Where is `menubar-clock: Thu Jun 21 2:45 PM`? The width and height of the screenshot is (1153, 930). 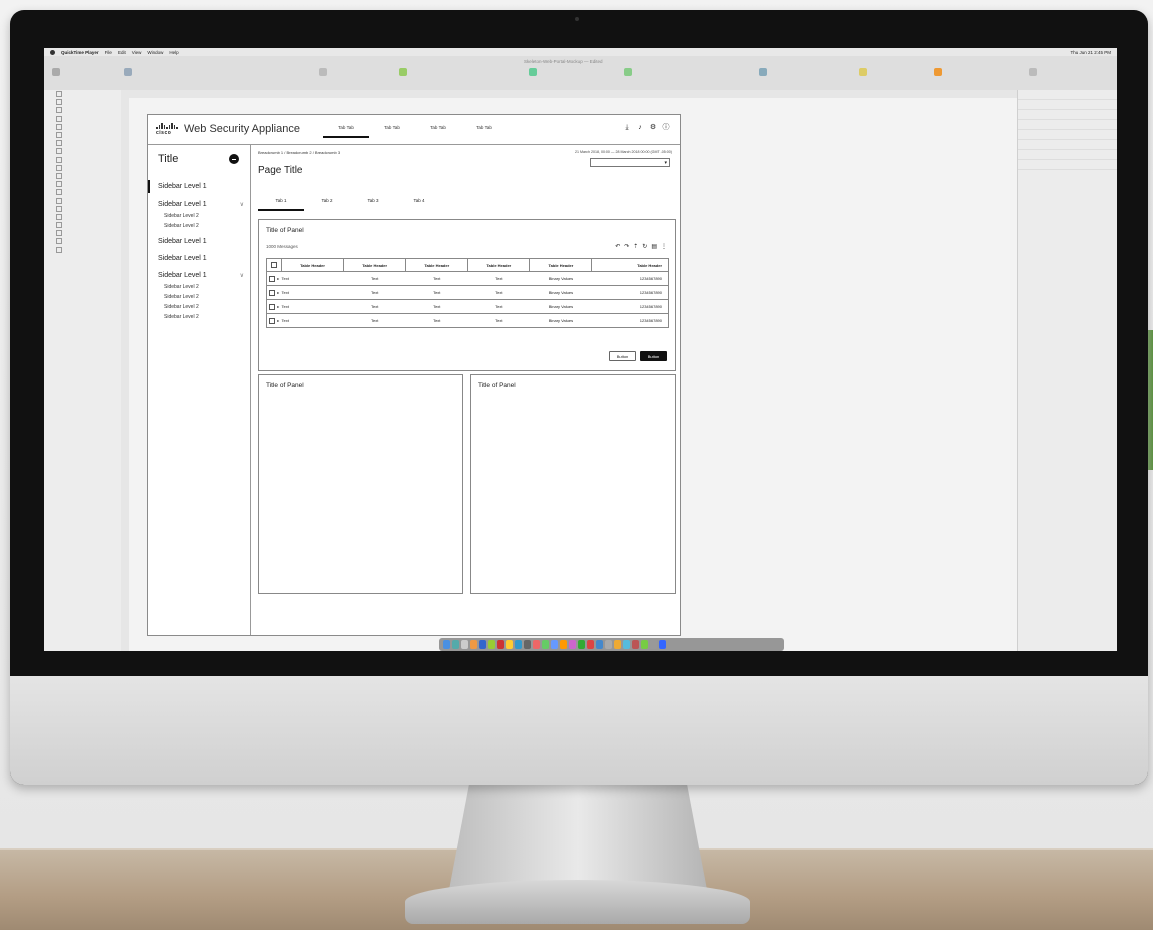
menubar-clock: Thu Jun 21 2:45 PM is located at coordinates (1090, 52).